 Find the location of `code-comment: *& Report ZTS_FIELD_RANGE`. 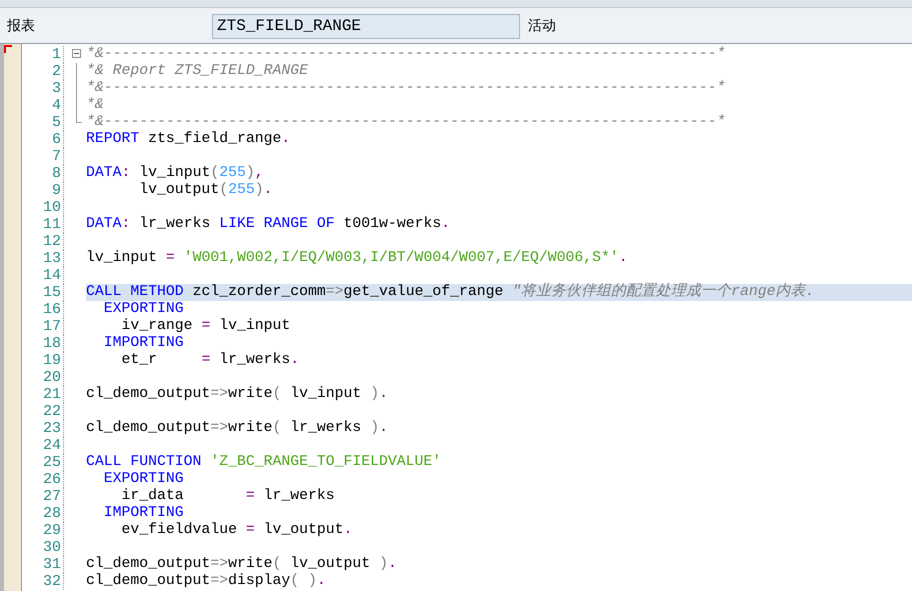

code-comment: *& Report ZTS_FIELD_RANGE is located at coordinates (197, 71).